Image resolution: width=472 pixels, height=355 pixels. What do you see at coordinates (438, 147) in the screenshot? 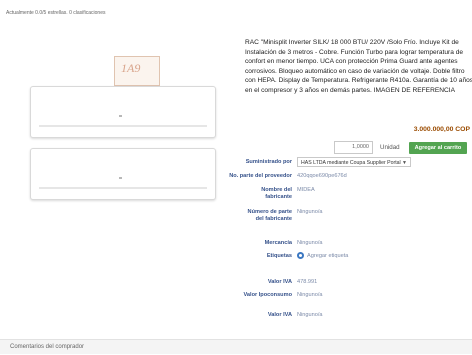
I see `add-to-cart-button: Agregar al carrito` at bounding box center [438, 147].